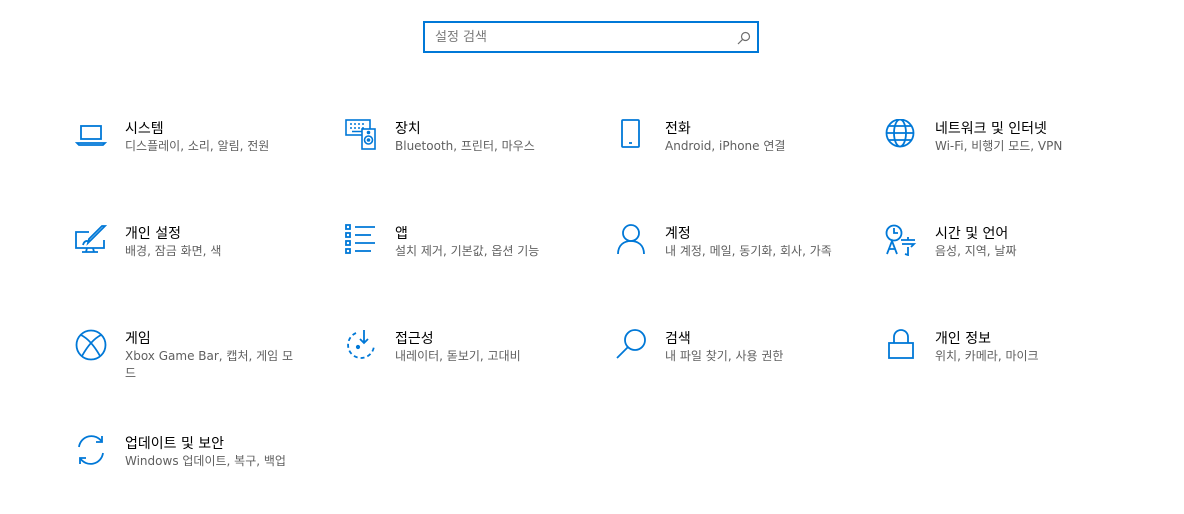  What do you see at coordinates (901, 240) in the screenshot?
I see `time-language-icon` at bounding box center [901, 240].